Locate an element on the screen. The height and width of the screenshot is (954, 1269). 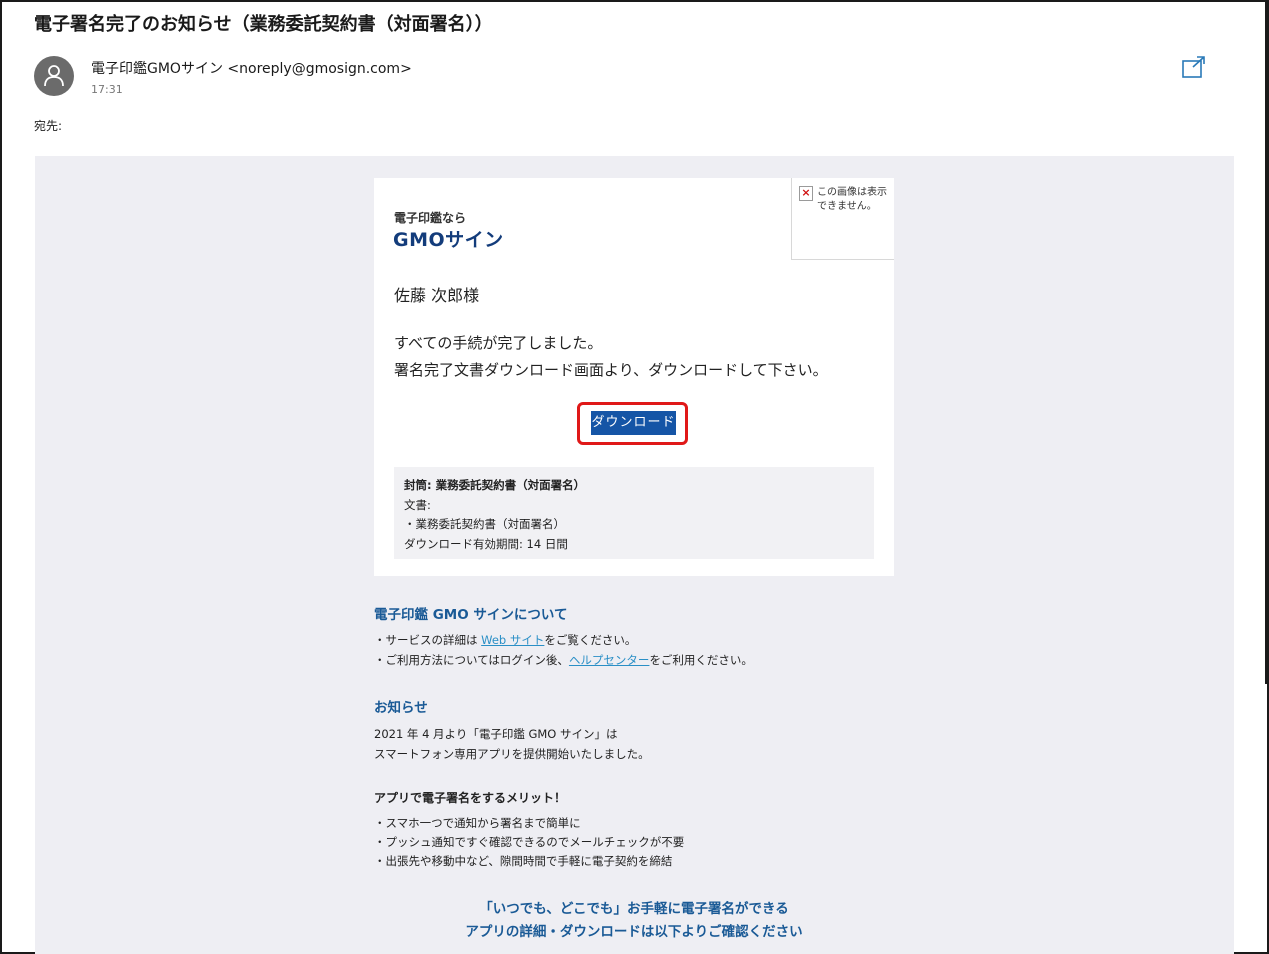
notice-line-2: スマートフォン専用アプリを提供開始いたしました。 is located at coordinates (512, 754).